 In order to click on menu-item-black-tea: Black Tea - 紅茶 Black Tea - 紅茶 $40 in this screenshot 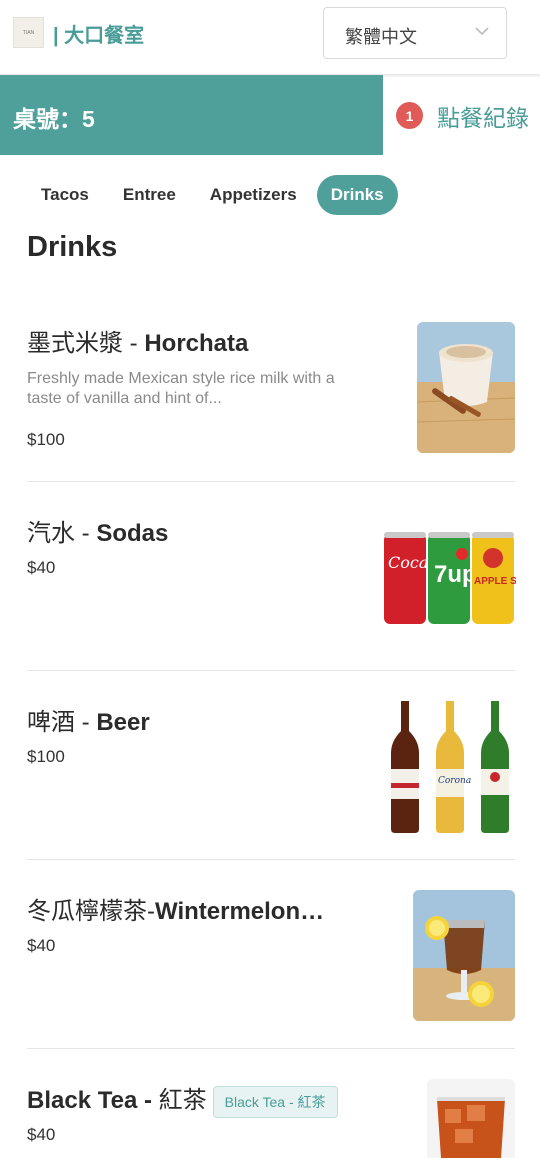, I will do `click(271, 1117)`.